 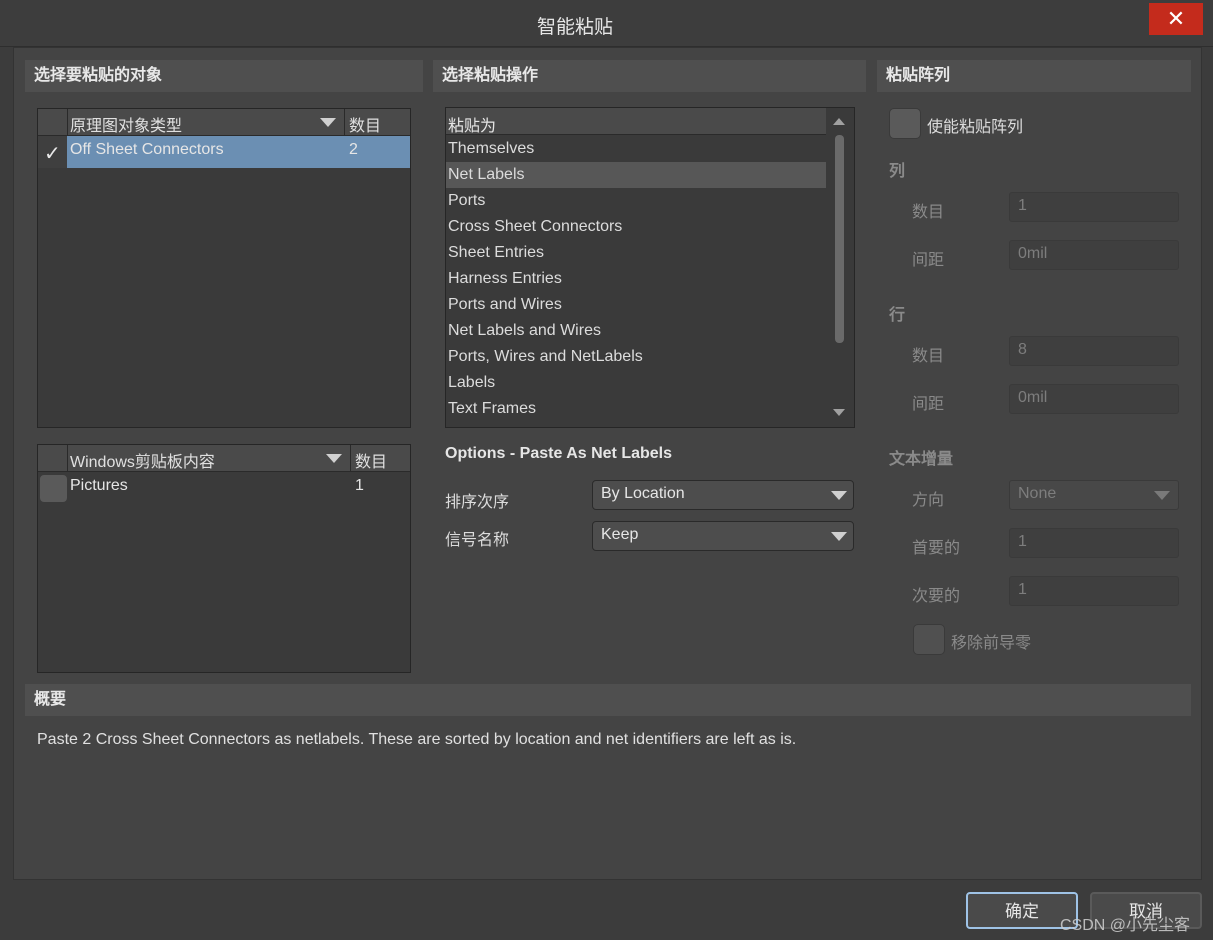 What do you see at coordinates (147, 149) in the screenshot?
I see `object-type-name: Off Sheet Connectors` at bounding box center [147, 149].